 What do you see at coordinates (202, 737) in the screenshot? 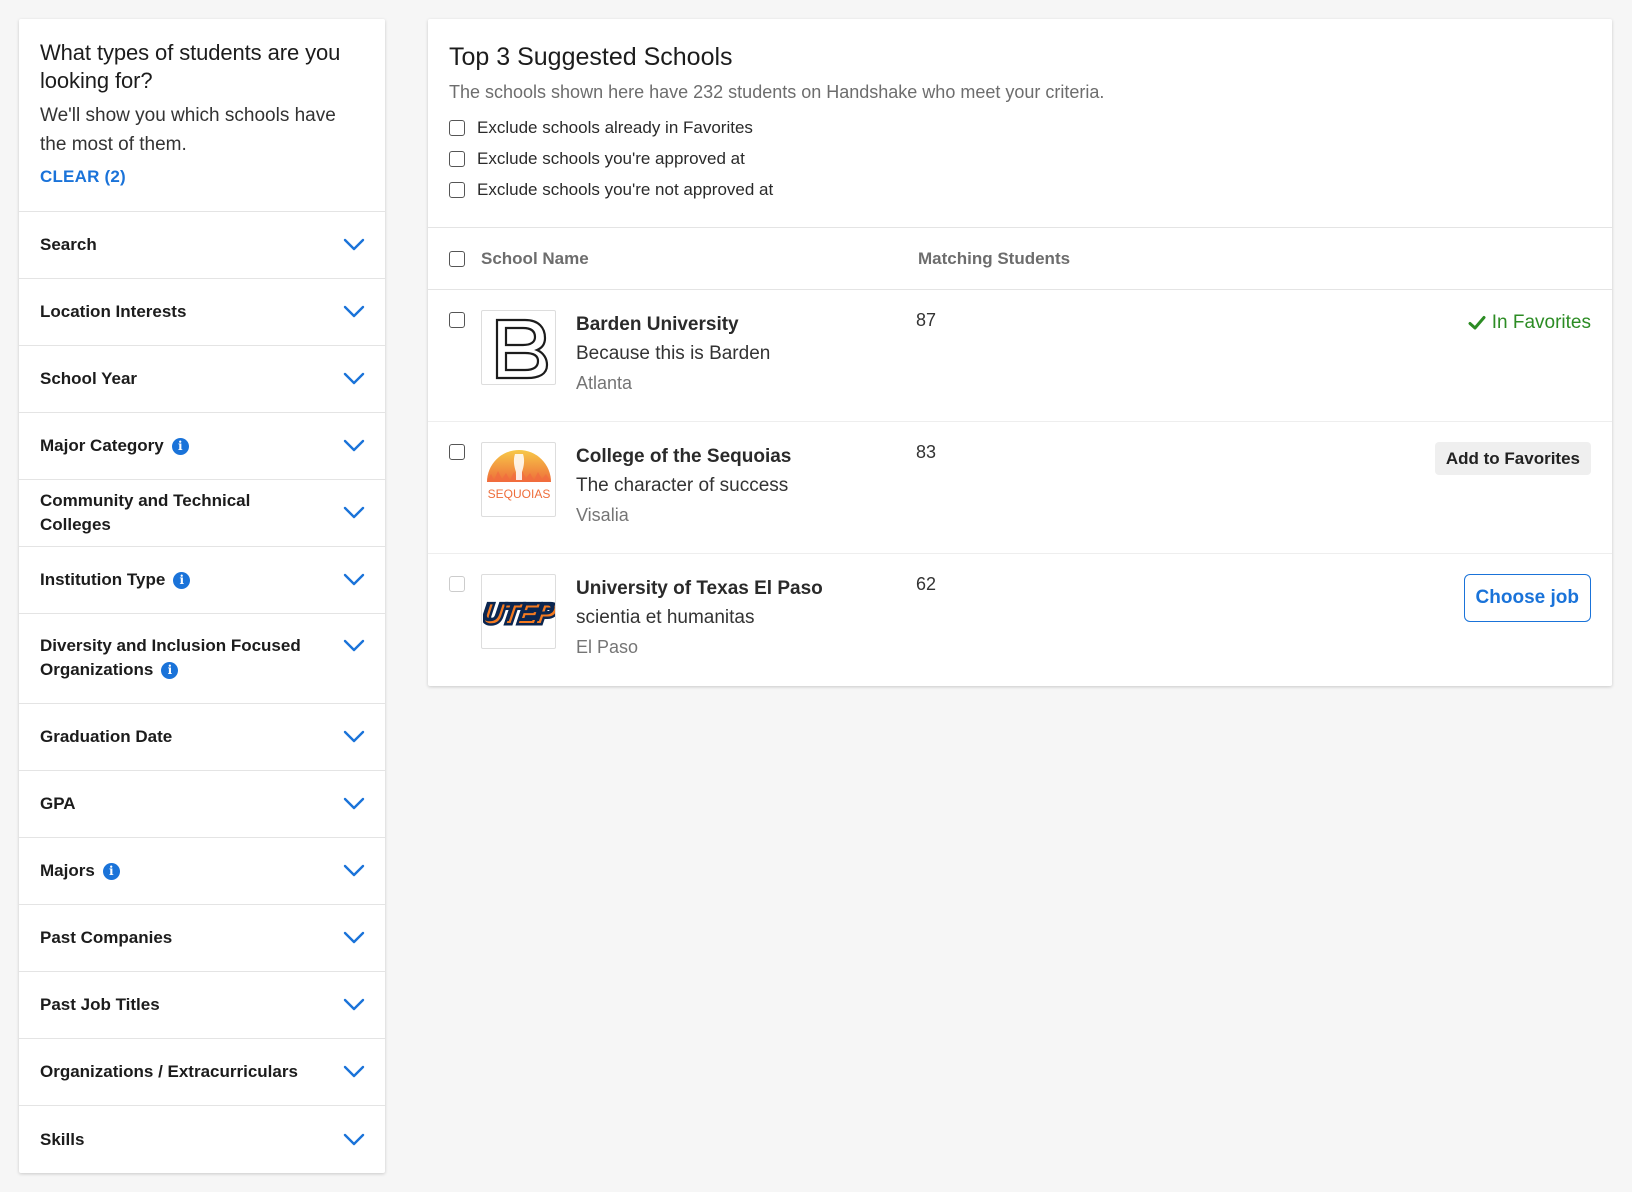
I see `filter-graduation-date: Graduation Date` at bounding box center [202, 737].